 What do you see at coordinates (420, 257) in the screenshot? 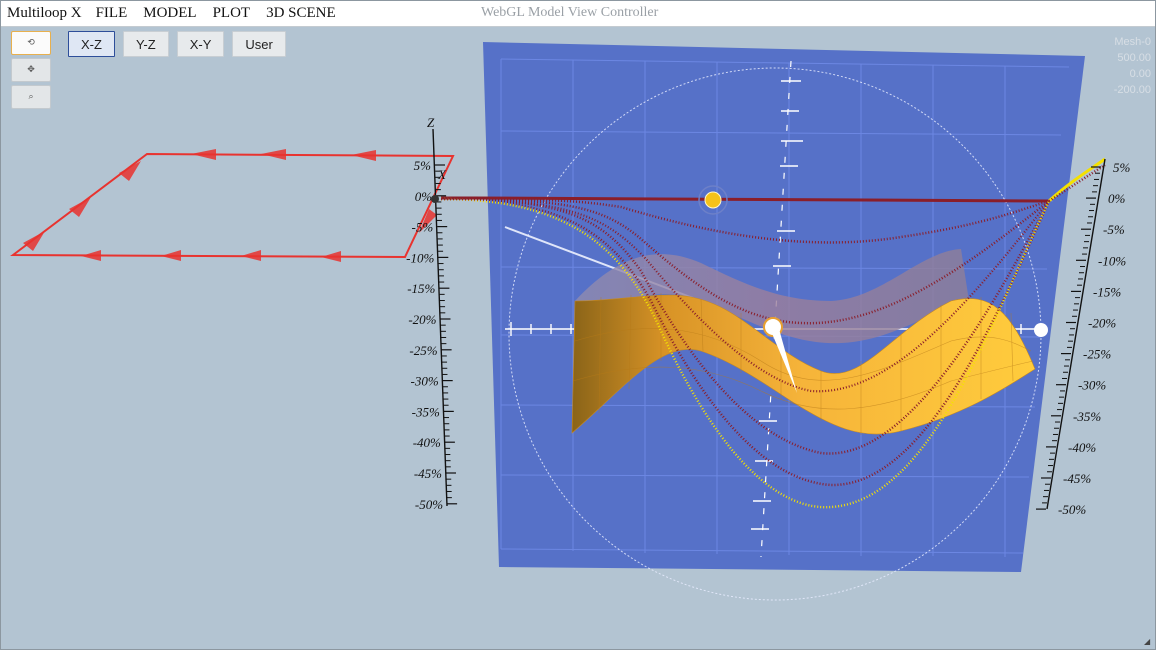
I see `left-axis-tick-label: -10%` at bounding box center [420, 257].